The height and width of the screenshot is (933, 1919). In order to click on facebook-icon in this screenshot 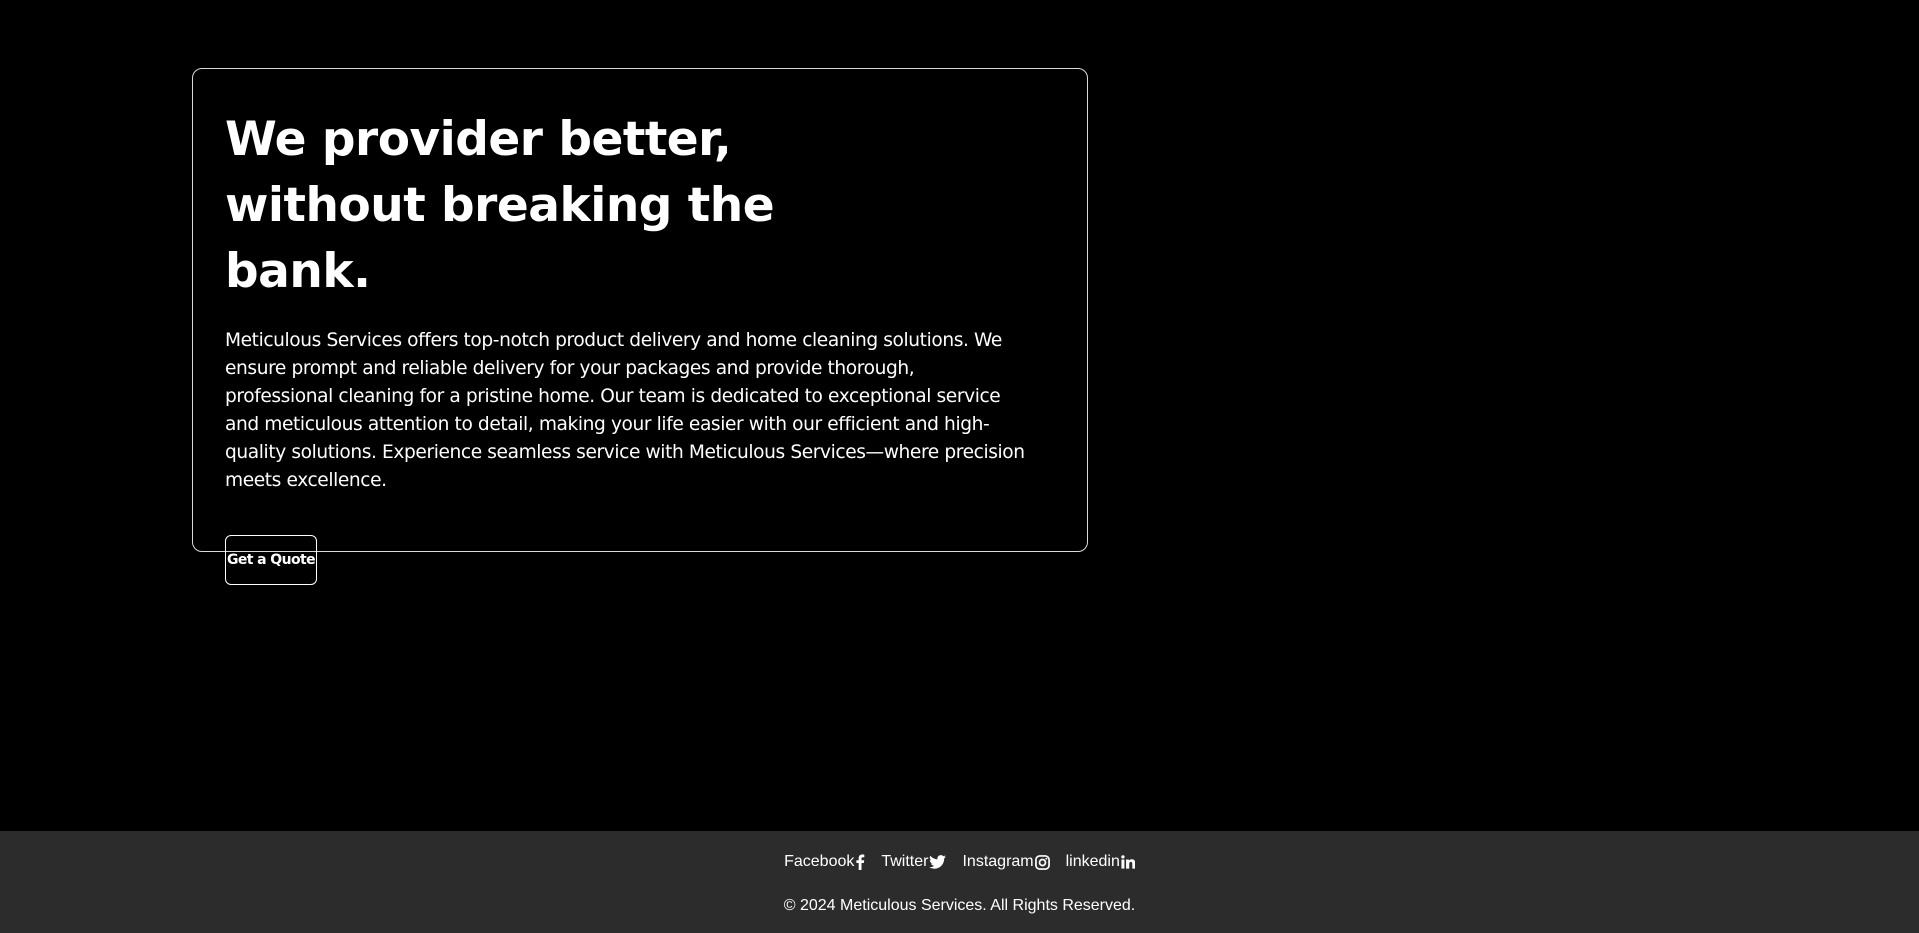, I will do `click(860, 862)`.